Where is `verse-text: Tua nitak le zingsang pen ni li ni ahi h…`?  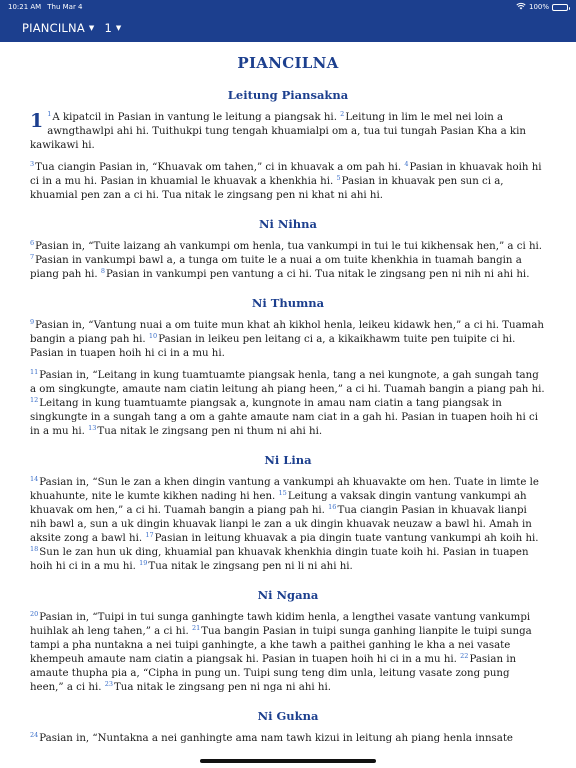 verse-text: Tua nitak le zingsang pen ni li ni ahi h… is located at coordinates (250, 566).